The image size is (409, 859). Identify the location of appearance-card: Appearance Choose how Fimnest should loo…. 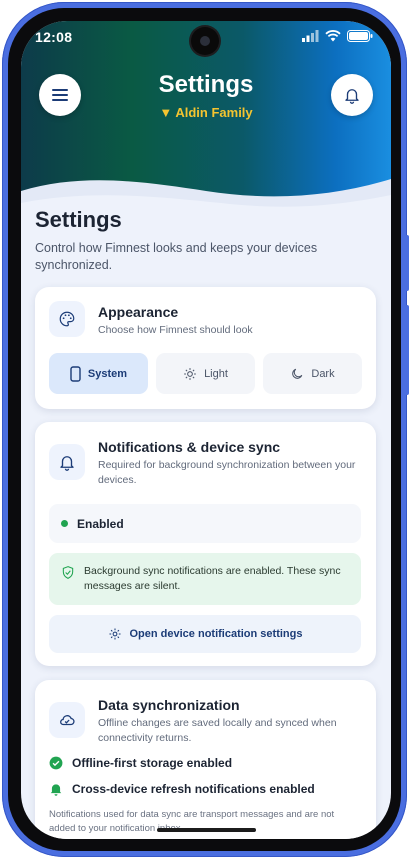
(205, 348).